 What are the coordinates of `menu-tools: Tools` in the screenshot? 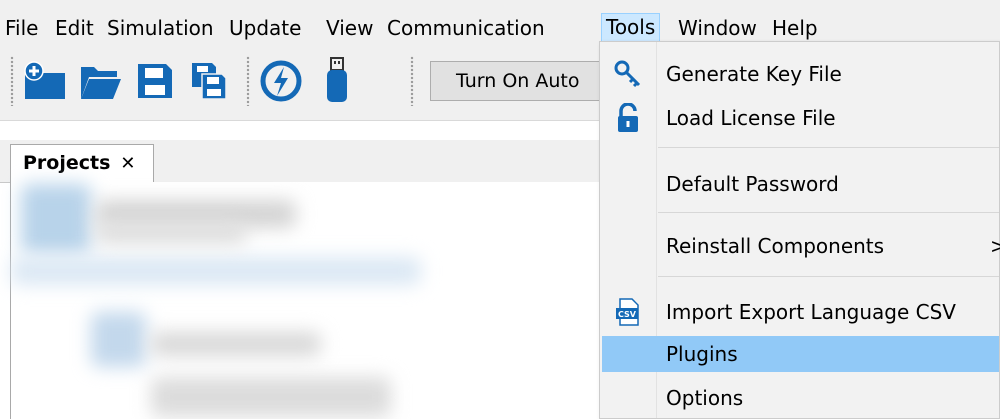 It's located at (631, 27).